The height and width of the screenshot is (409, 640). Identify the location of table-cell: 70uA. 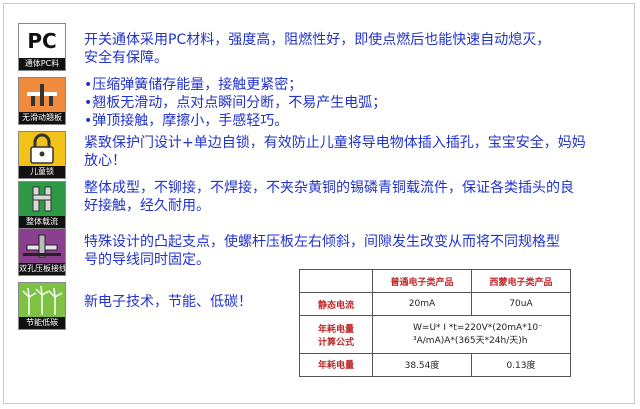
(521, 304).